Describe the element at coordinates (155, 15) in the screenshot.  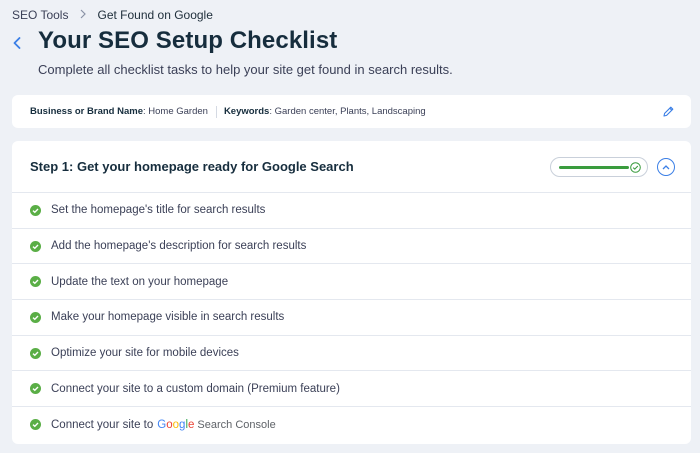
I see `breadcrumb-current: Get Found on Google` at that location.